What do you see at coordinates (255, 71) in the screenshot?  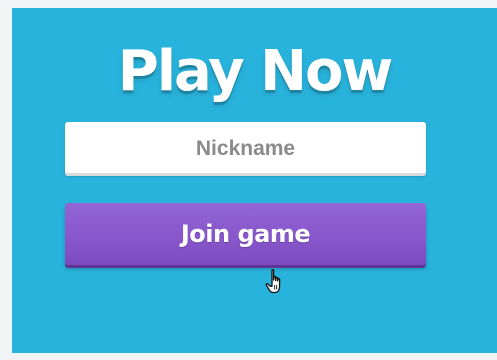 I see `page-title: Play Now` at bounding box center [255, 71].